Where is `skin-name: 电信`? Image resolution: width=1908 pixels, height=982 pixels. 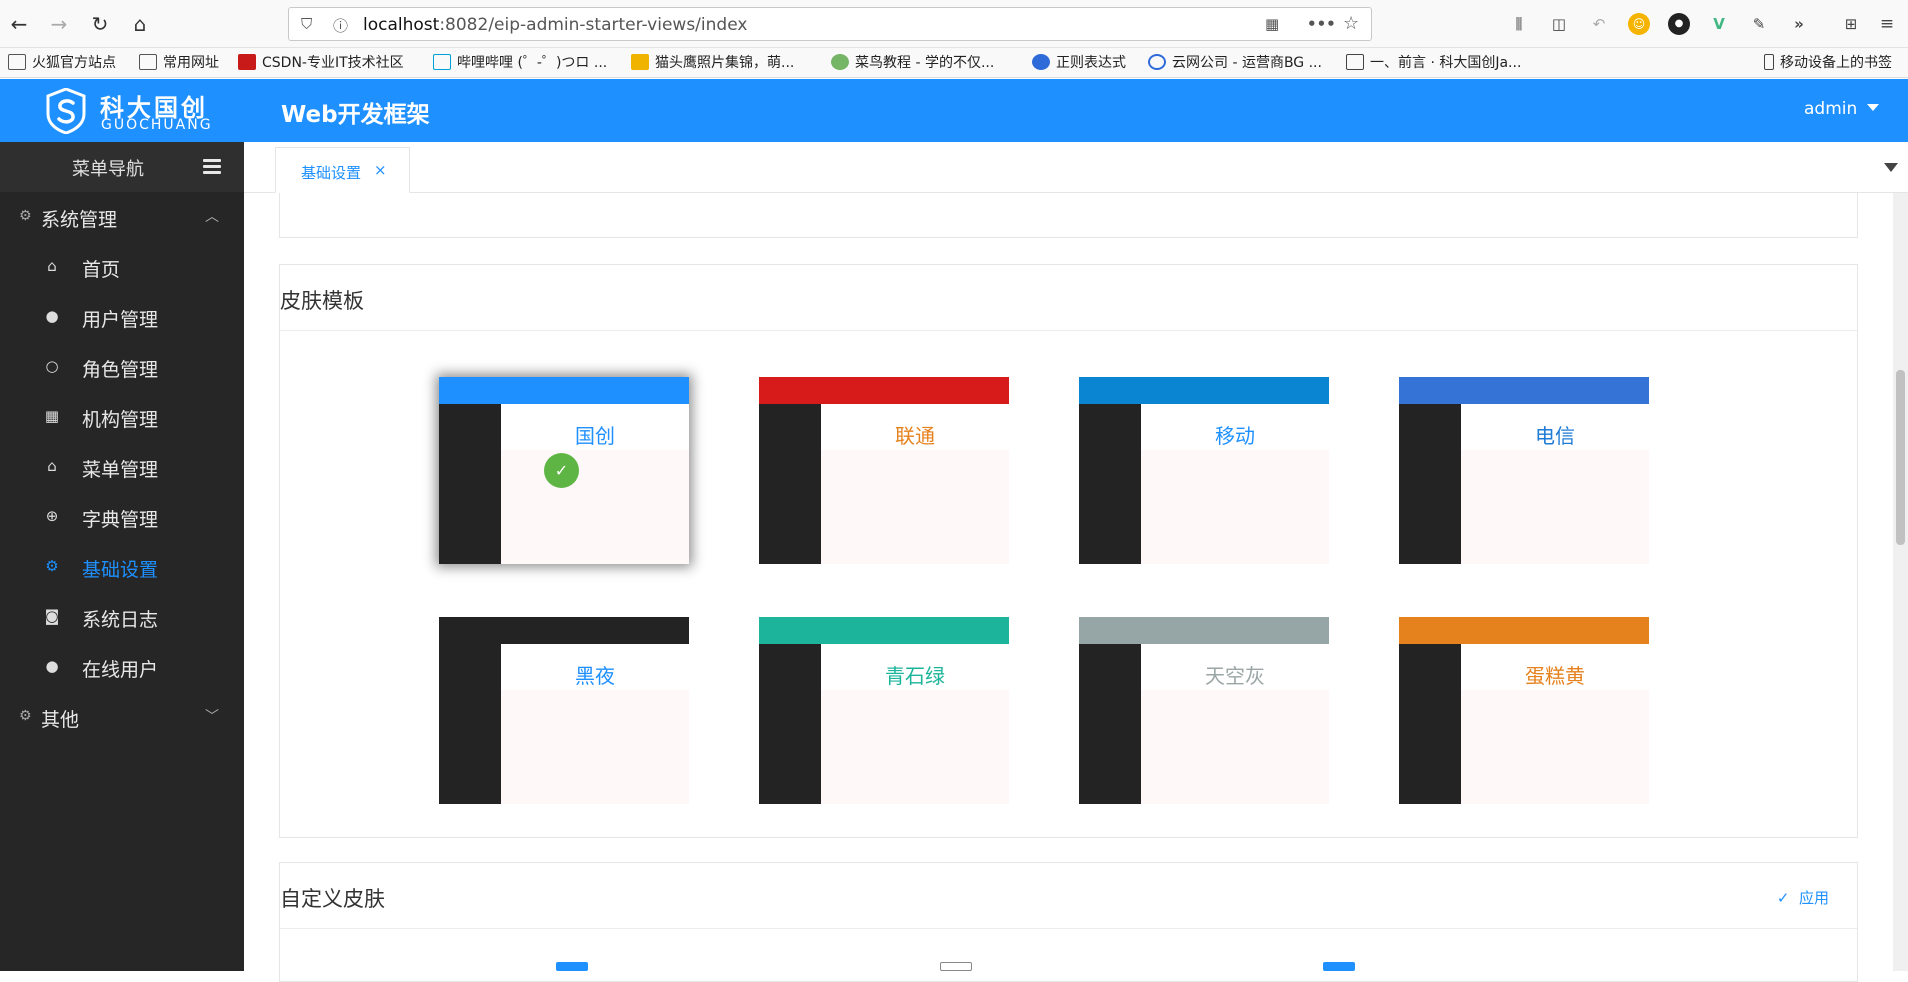 skin-name: 电信 is located at coordinates (1555, 436).